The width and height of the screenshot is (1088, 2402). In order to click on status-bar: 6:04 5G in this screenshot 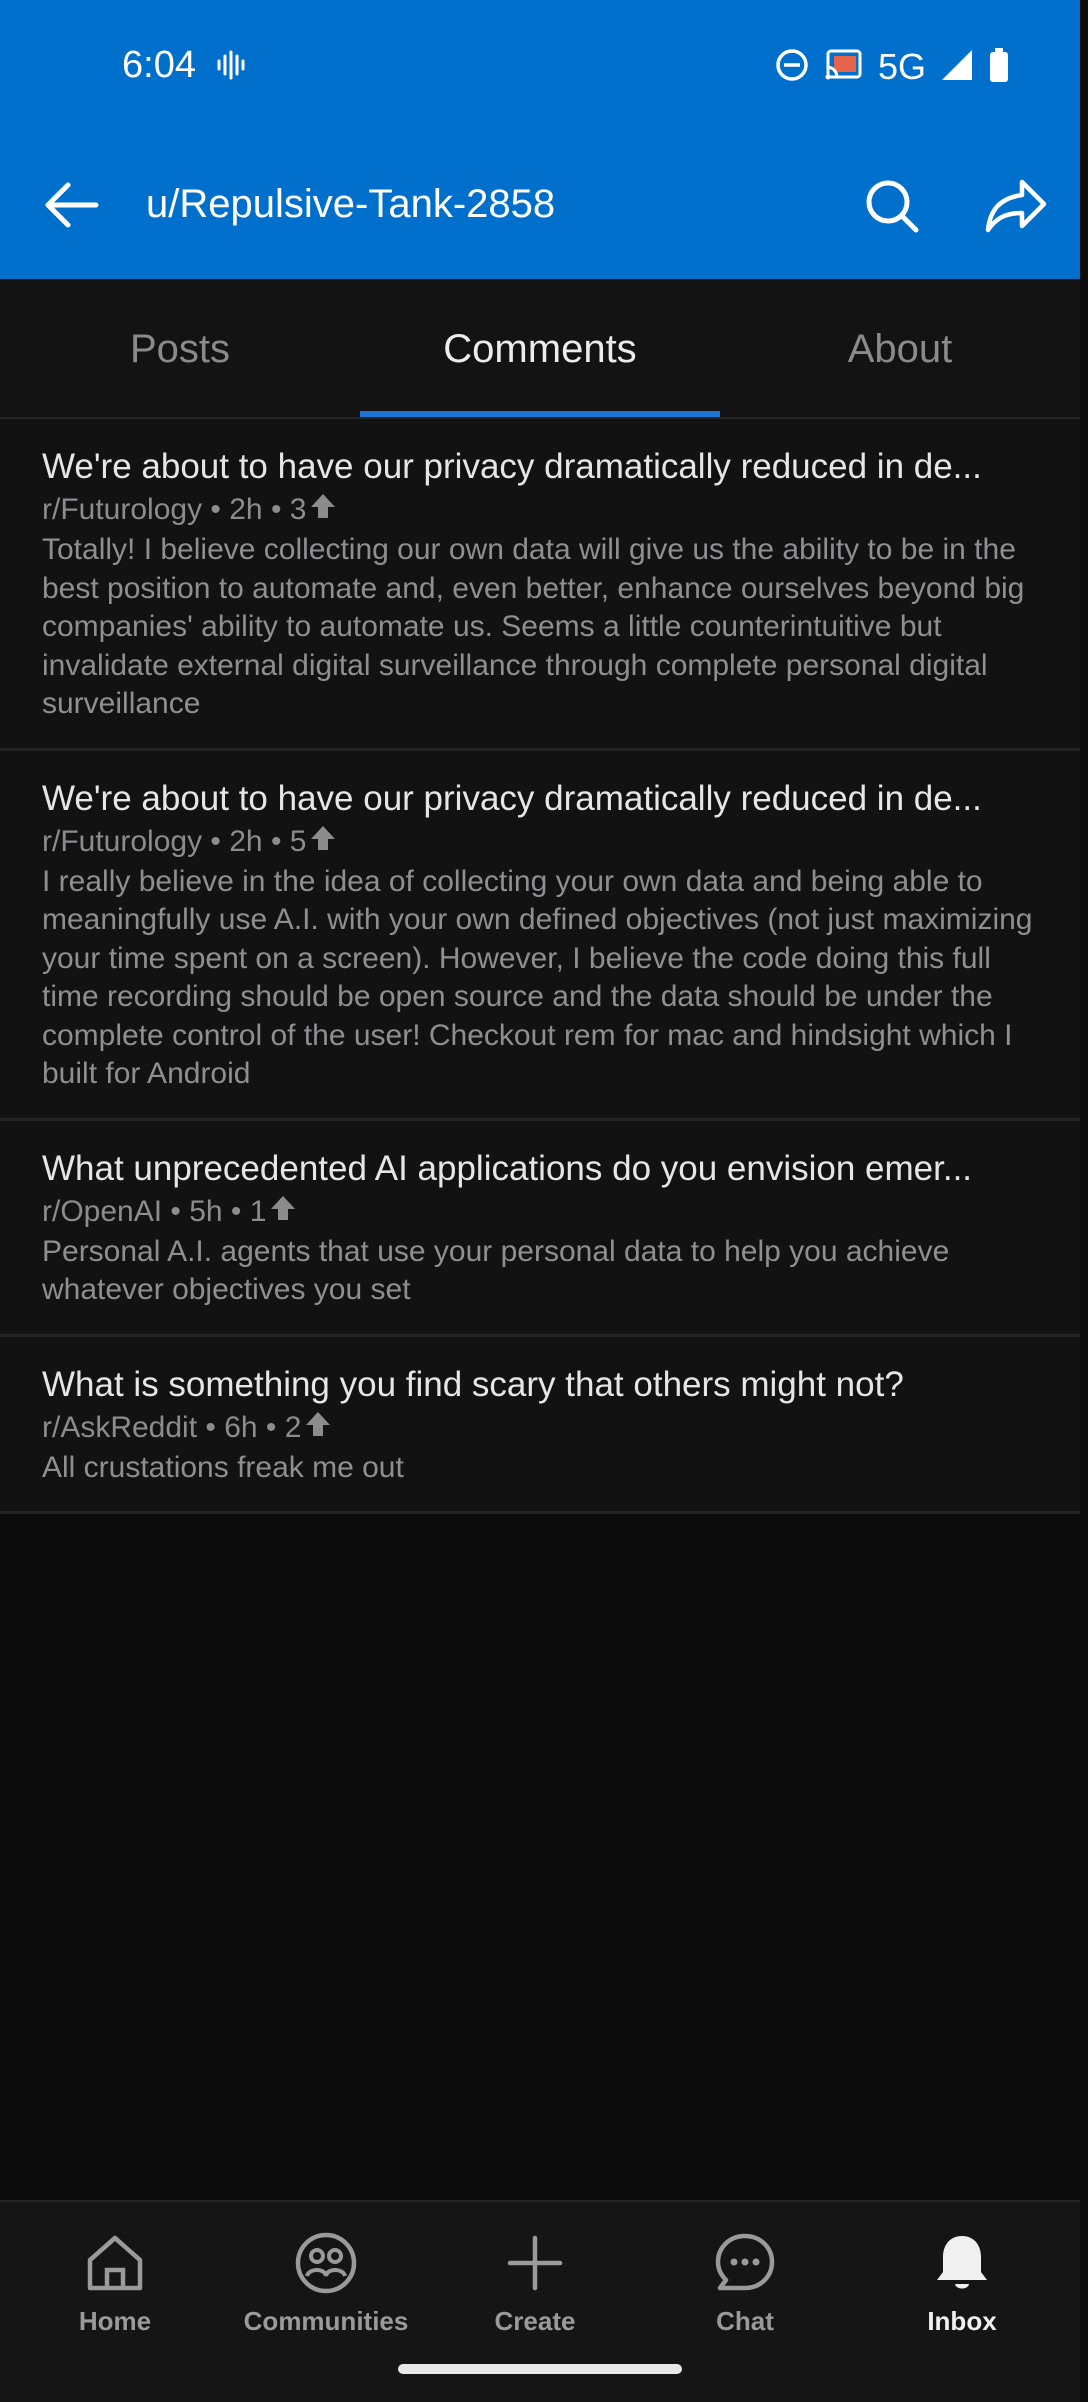, I will do `click(540, 67)`.